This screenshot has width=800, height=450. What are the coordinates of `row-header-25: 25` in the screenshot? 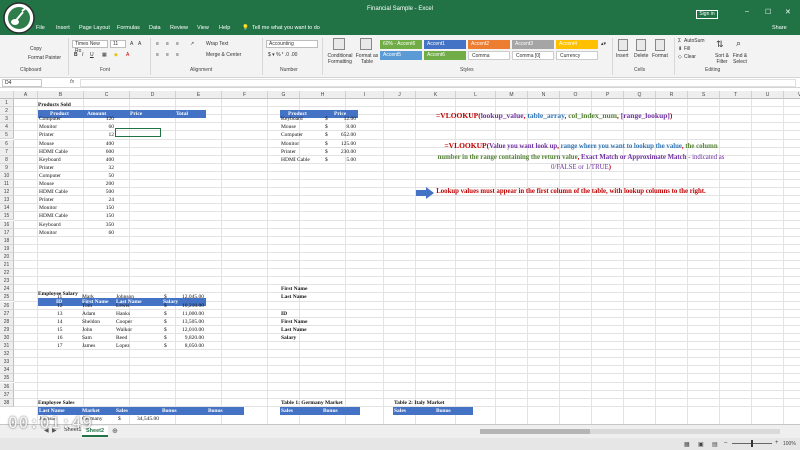 It's located at (7, 297).